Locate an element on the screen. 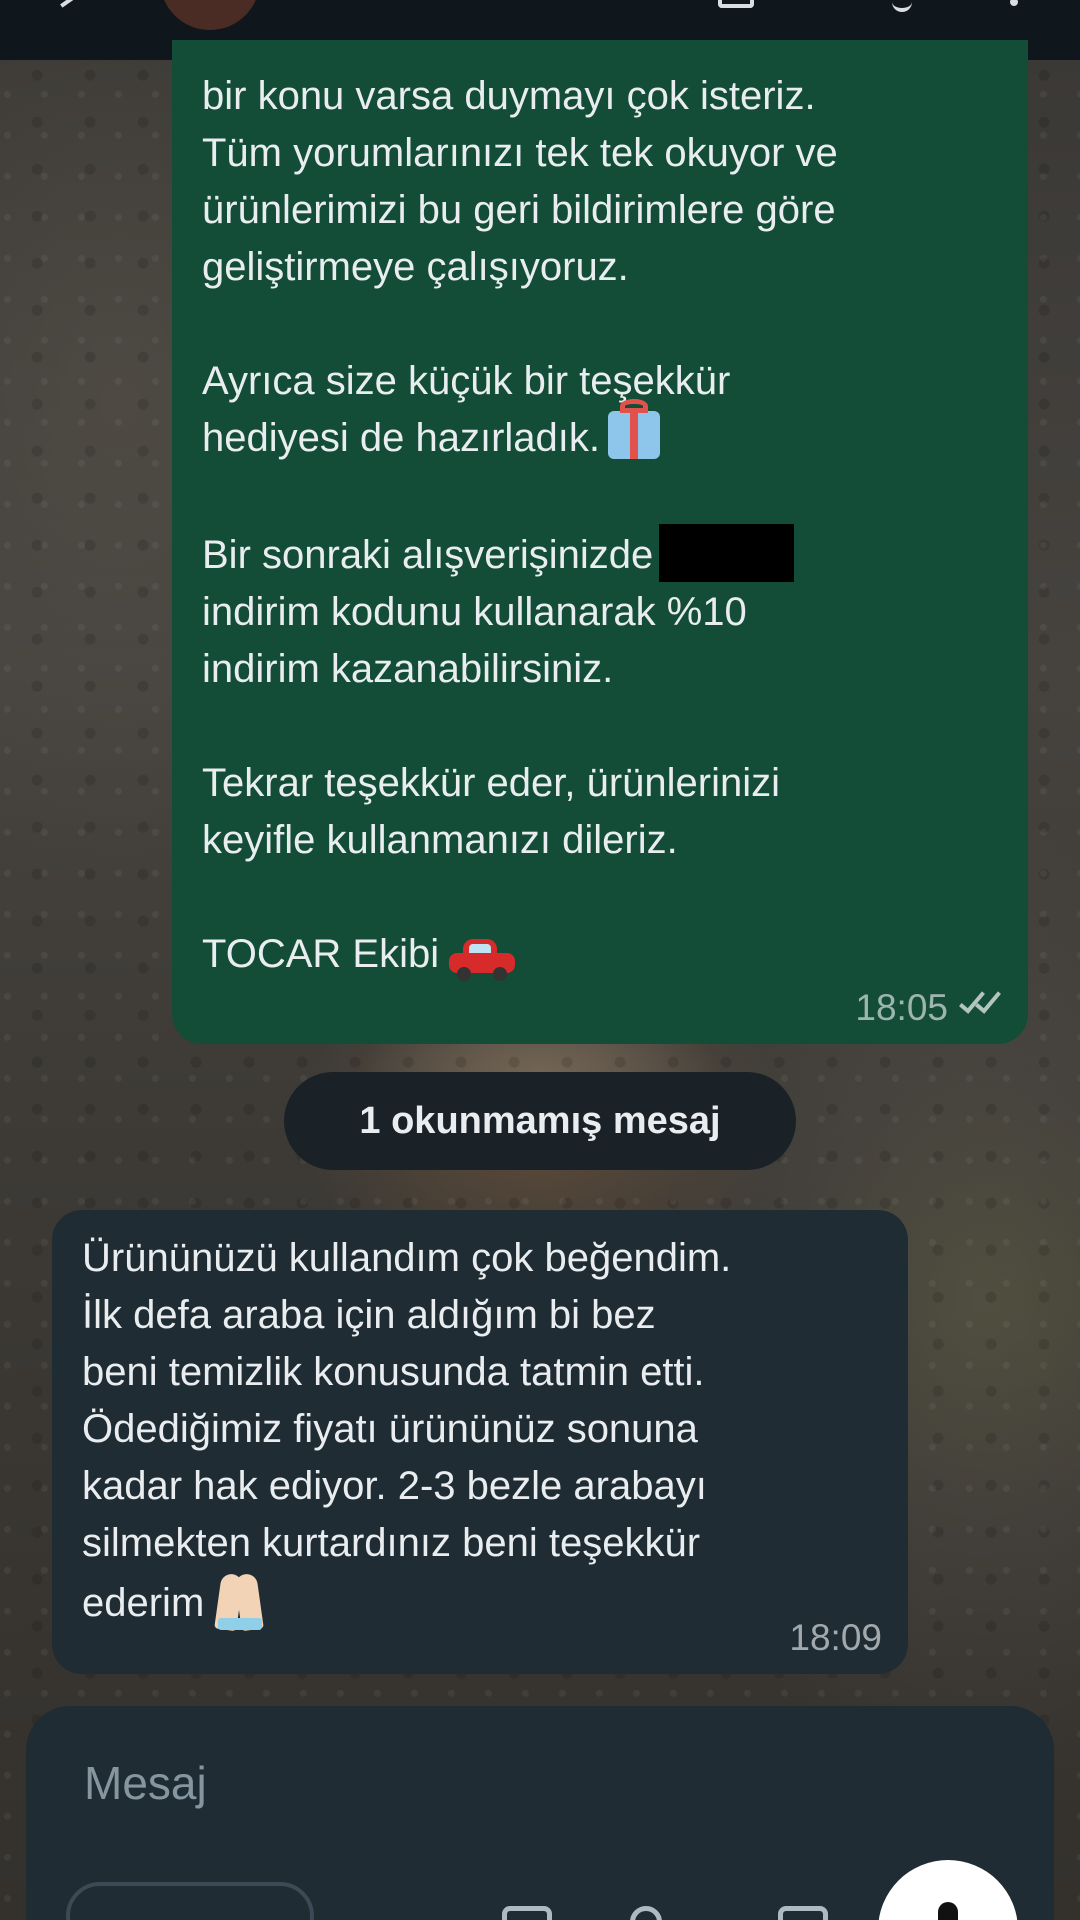  gift-icon is located at coordinates (634, 429).